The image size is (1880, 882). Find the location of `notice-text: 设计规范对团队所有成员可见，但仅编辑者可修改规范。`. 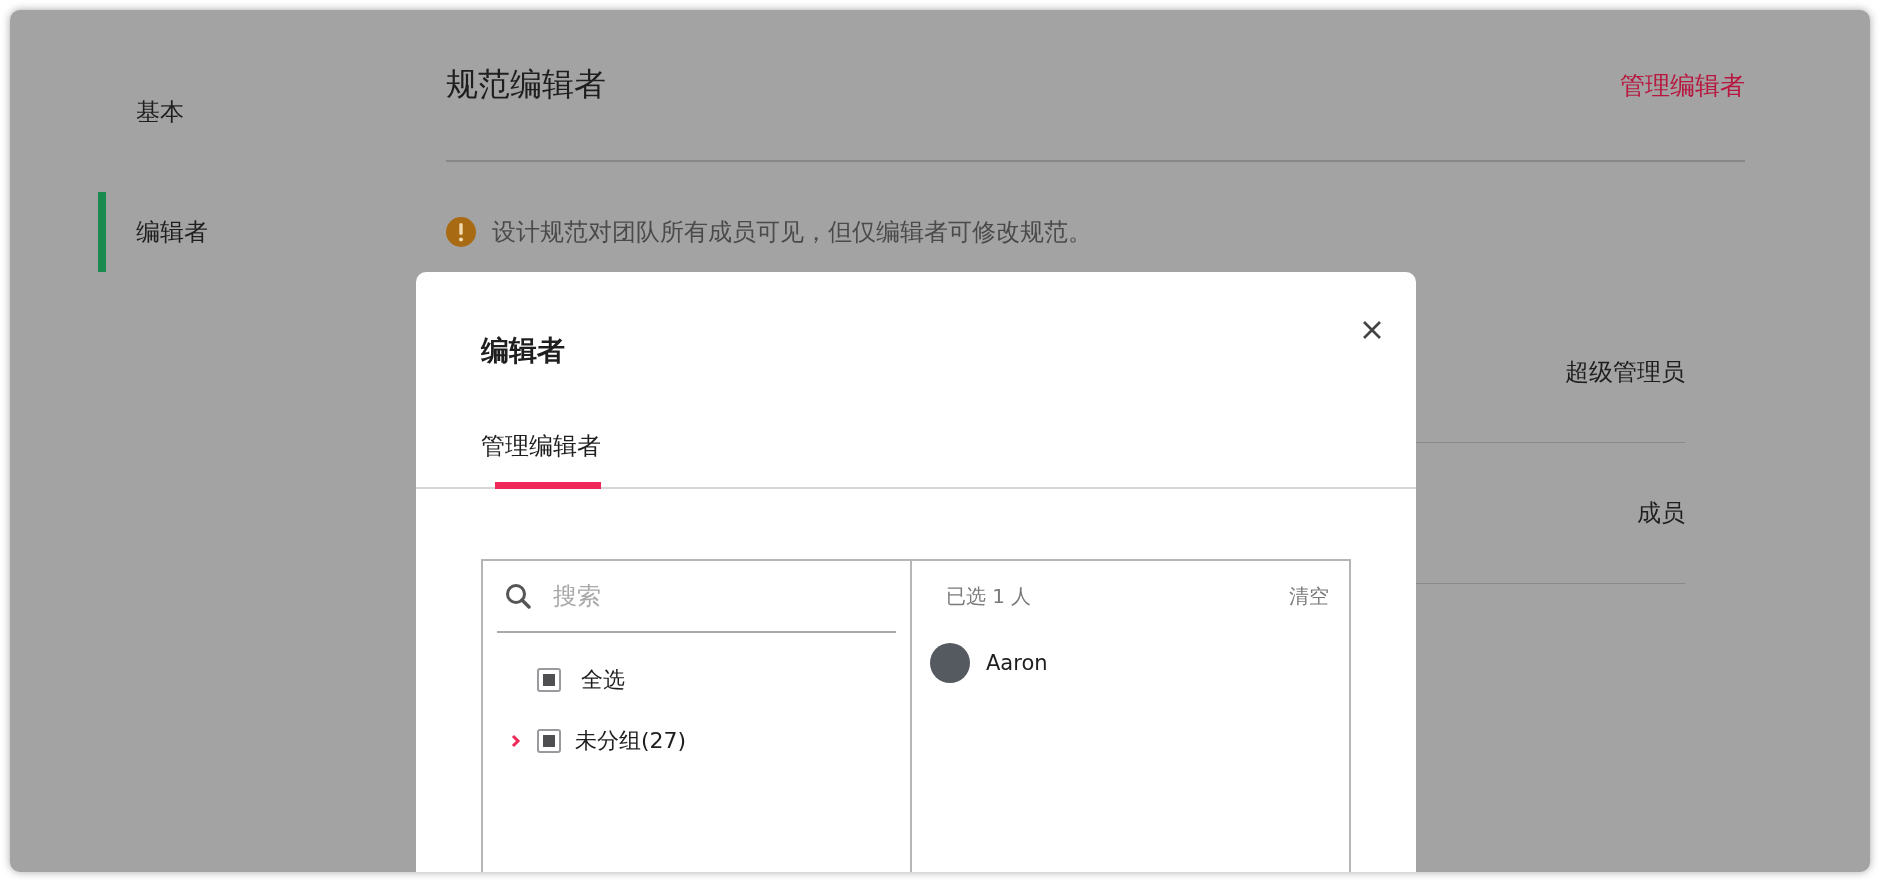

notice-text: 设计规范对团队所有成员可见，但仅编辑者可修改规范。 is located at coordinates (792, 232).